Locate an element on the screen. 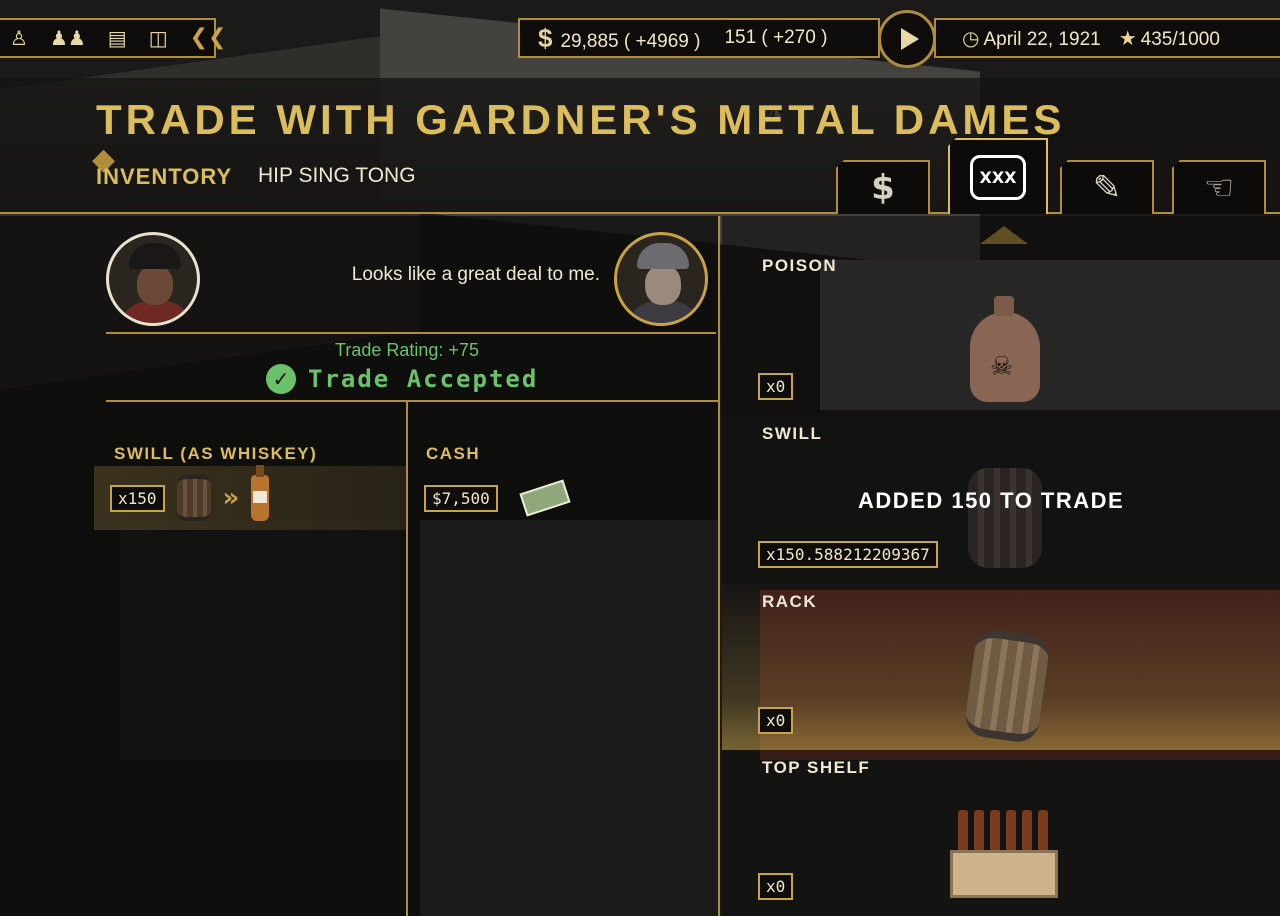 The width and height of the screenshot is (1280, 916). clock-icon: ◷ is located at coordinates (971, 38).